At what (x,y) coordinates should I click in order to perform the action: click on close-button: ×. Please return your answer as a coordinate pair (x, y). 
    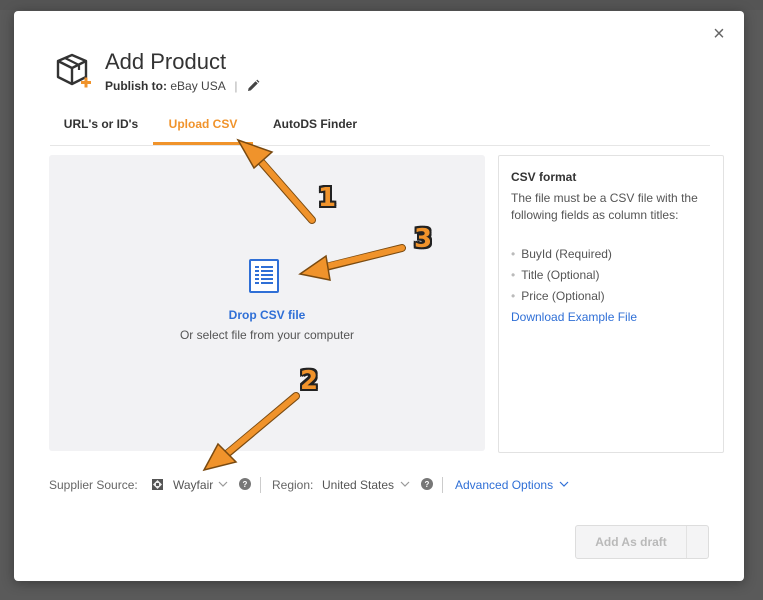
    Looking at the image, I should click on (719, 34).